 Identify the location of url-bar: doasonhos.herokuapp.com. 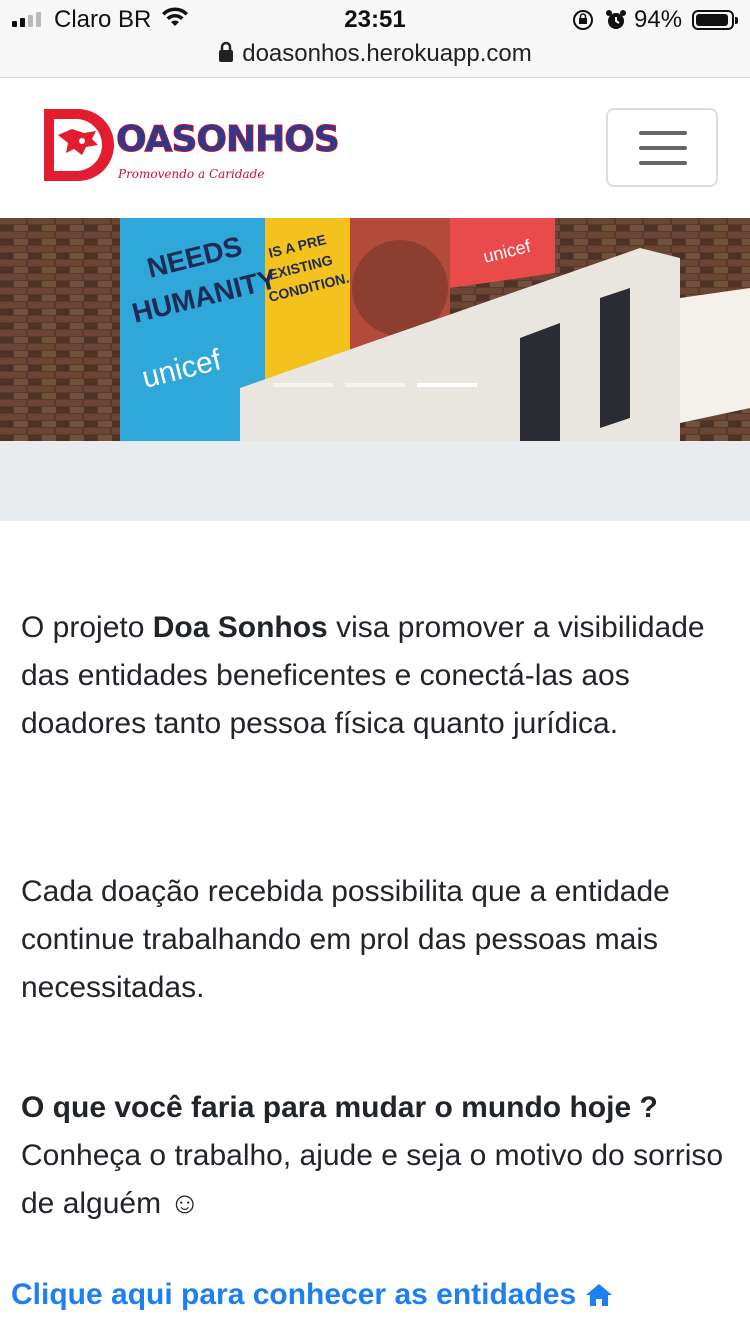
(375, 59).